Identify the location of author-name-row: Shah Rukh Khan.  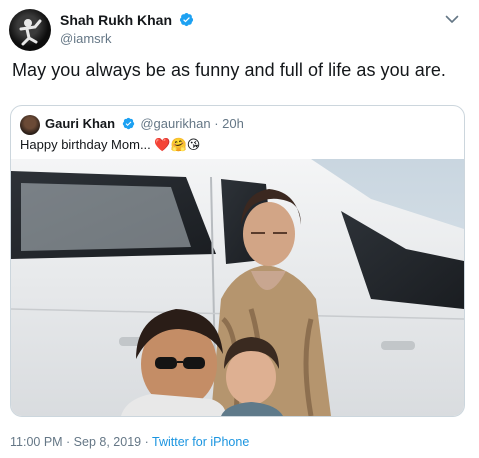
(127, 20).